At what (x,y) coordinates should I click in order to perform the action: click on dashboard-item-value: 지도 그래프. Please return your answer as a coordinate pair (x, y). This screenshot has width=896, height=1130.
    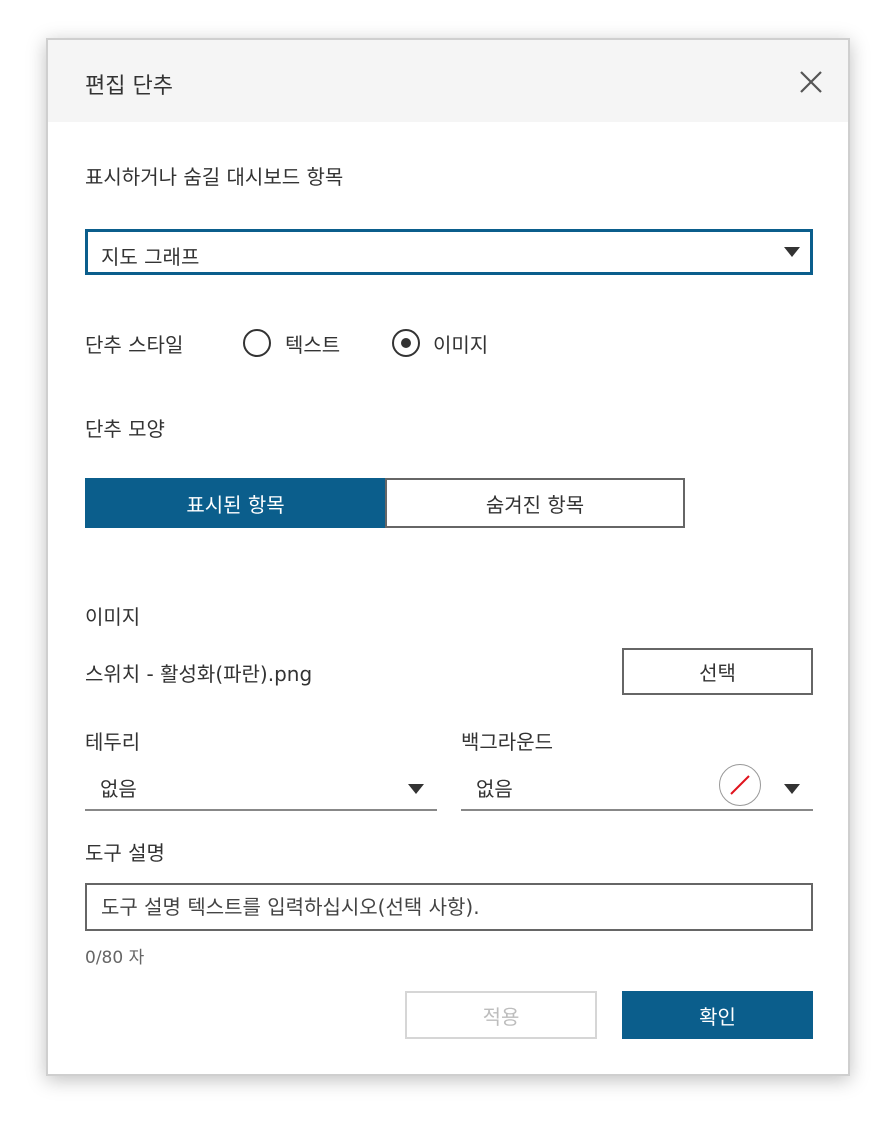
    Looking at the image, I should click on (150, 257).